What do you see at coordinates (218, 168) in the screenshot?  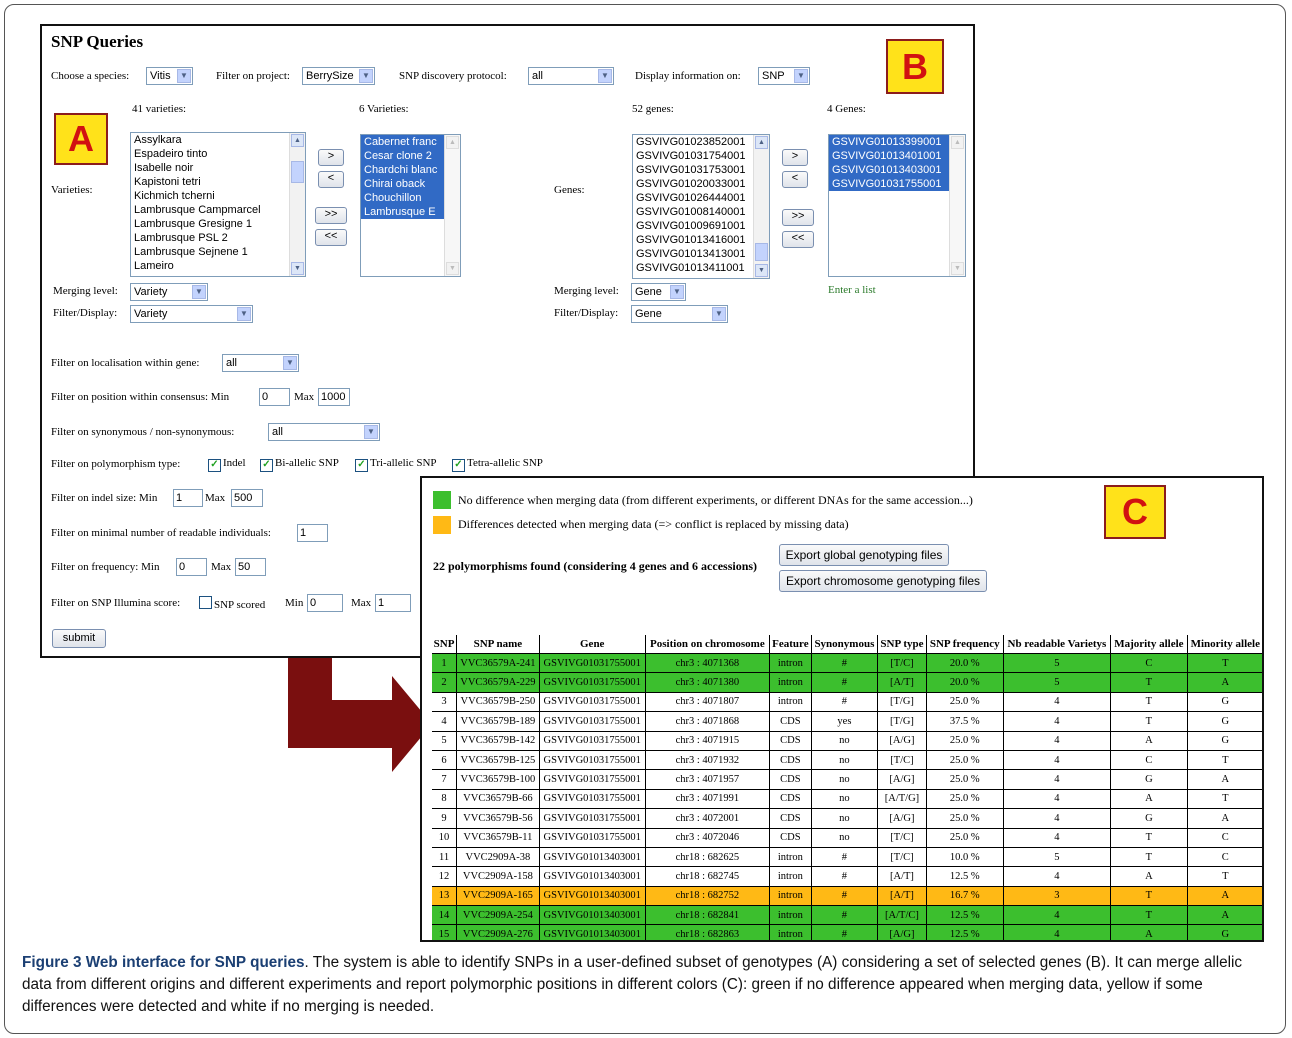 I see `variety-option: Isabelle noir` at bounding box center [218, 168].